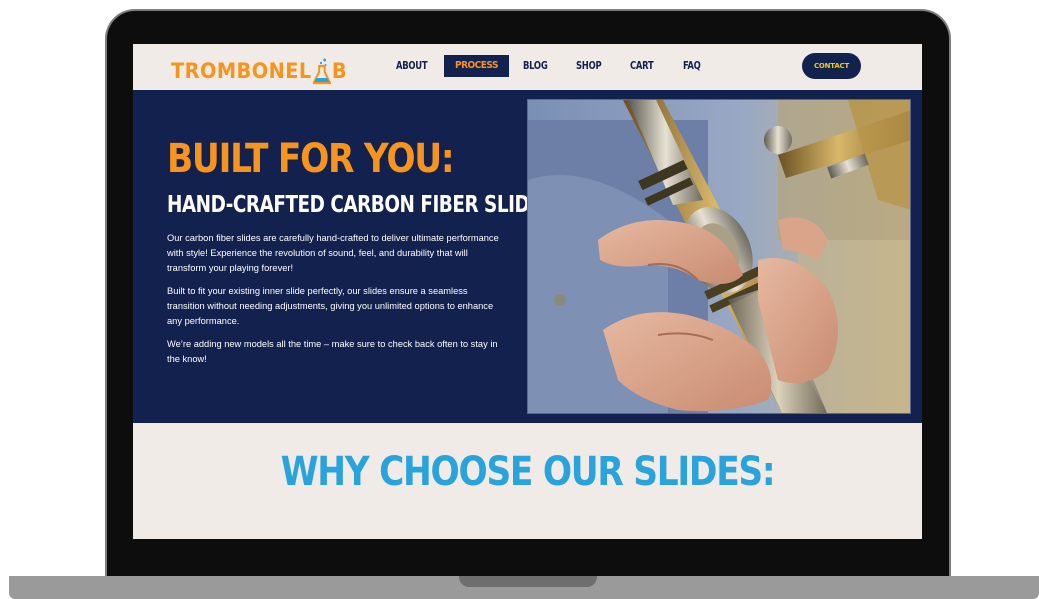 Image resolution: width=1039 pixels, height=599 pixels. Describe the element at coordinates (535, 66) in the screenshot. I see `nav-blog: BLOG` at that location.